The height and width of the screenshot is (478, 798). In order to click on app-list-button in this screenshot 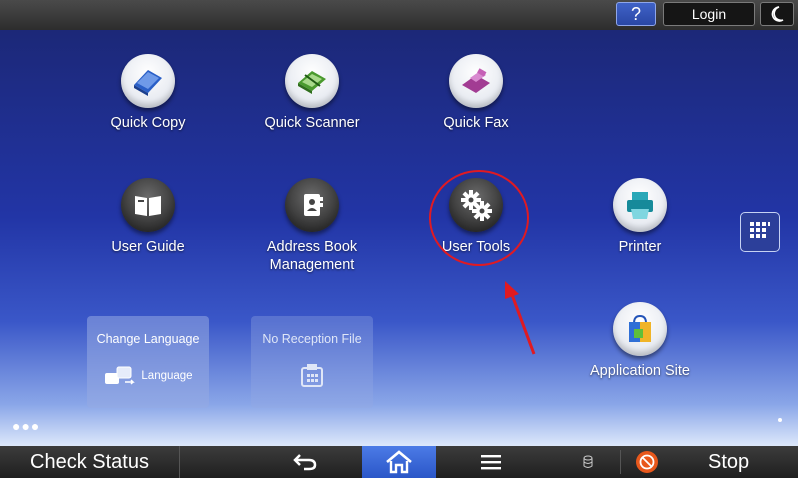, I will do `click(760, 232)`.